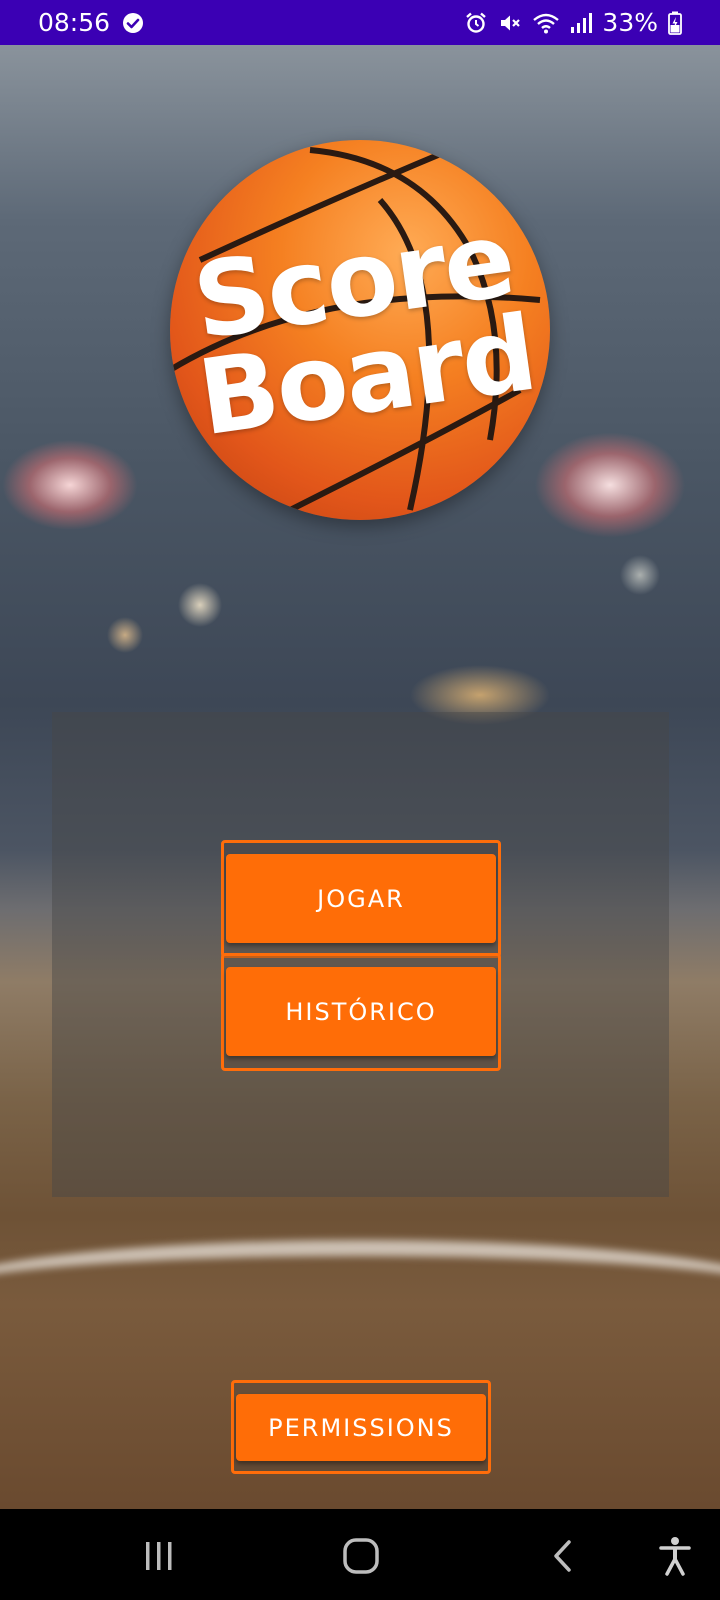 This screenshot has height=1600, width=720. I want to click on back-icon, so click(563, 1556).